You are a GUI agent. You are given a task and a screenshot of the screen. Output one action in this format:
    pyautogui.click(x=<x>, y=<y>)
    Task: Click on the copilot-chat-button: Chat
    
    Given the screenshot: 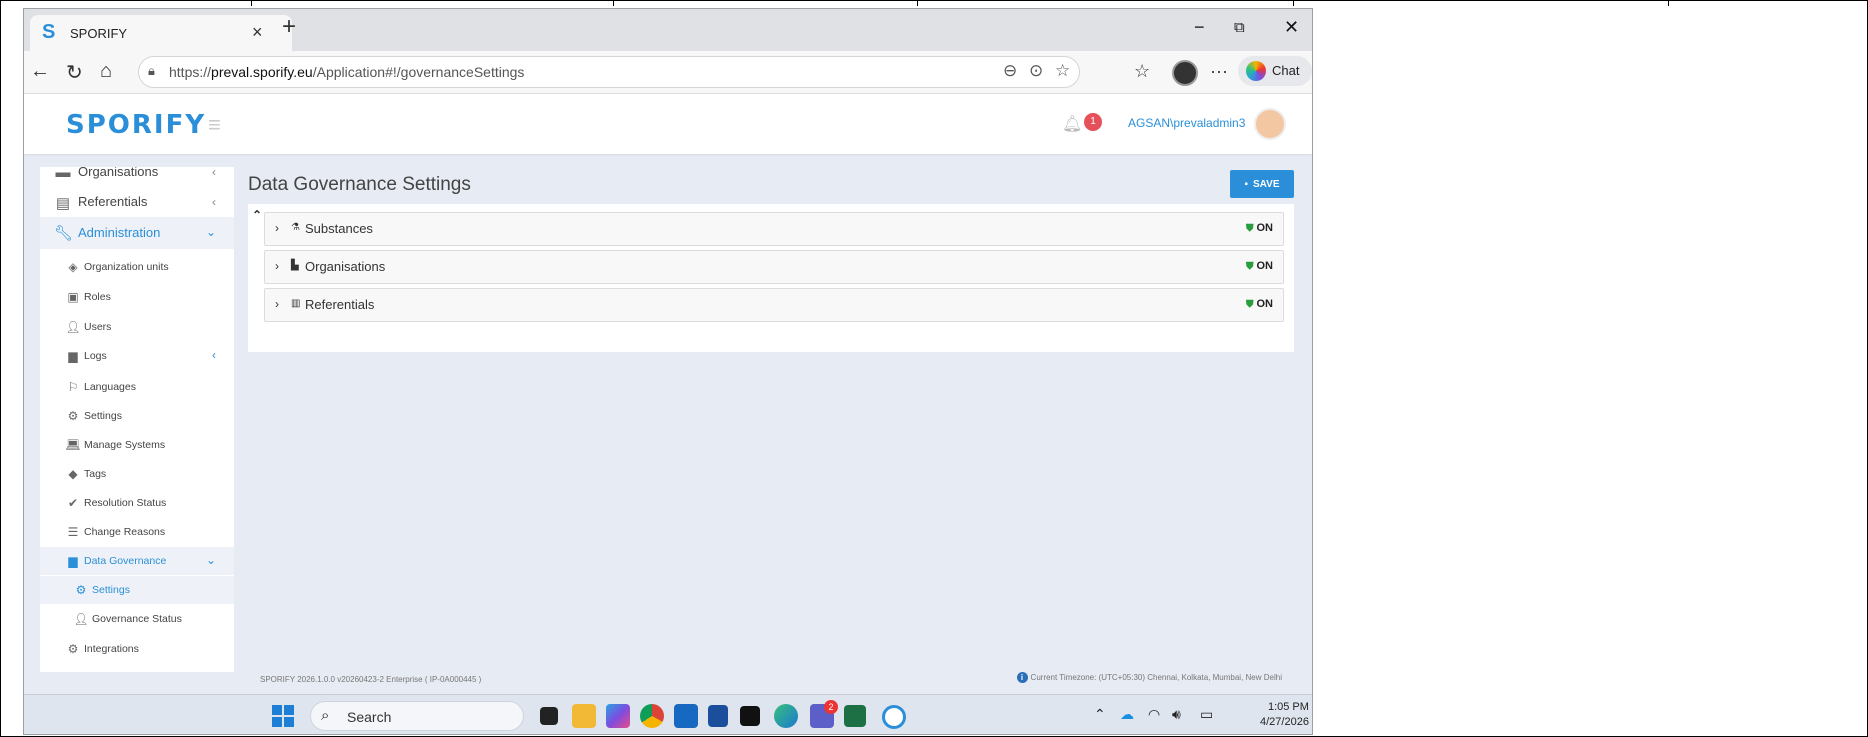 What is the action you would take?
    pyautogui.click(x=1275, y=71)
    